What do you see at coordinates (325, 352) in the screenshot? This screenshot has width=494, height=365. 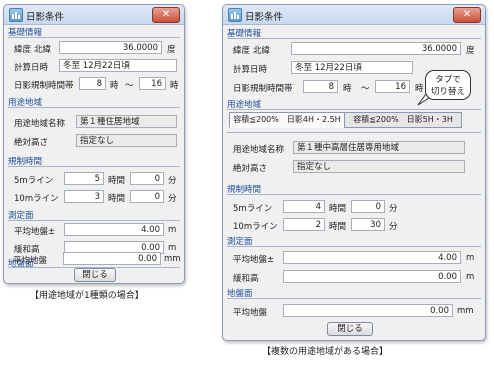 I see `caption-multi: 【複数の用途地域がある場合】` at bounding box center [325, 352].